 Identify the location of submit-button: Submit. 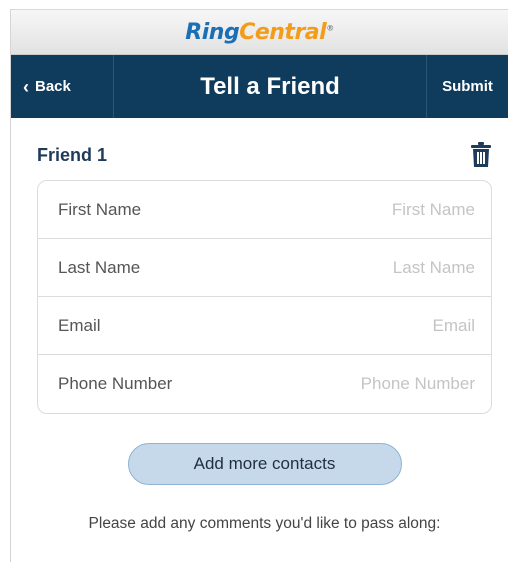
(467, 86).